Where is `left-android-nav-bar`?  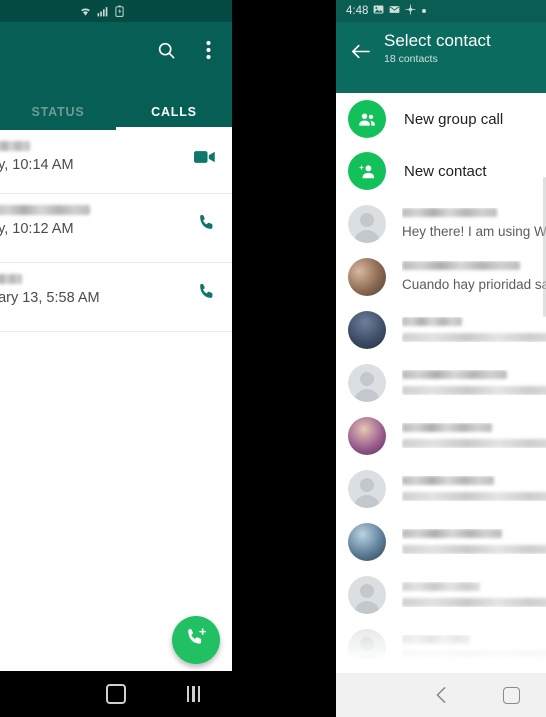
left-android-nav-bar is located at coordinates (116, 694).